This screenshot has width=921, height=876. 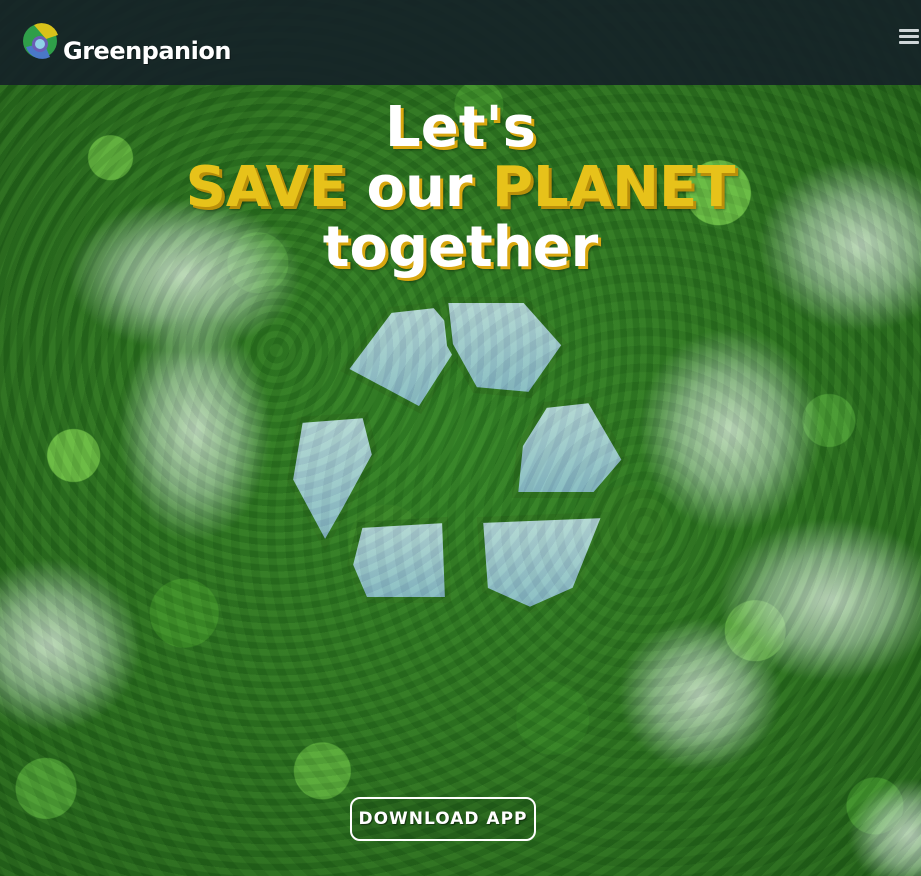 What do you see at coordinates (909, 30) in the screenshot?
I see `hamburger-menu-icon` at bounding box center [909, 30].